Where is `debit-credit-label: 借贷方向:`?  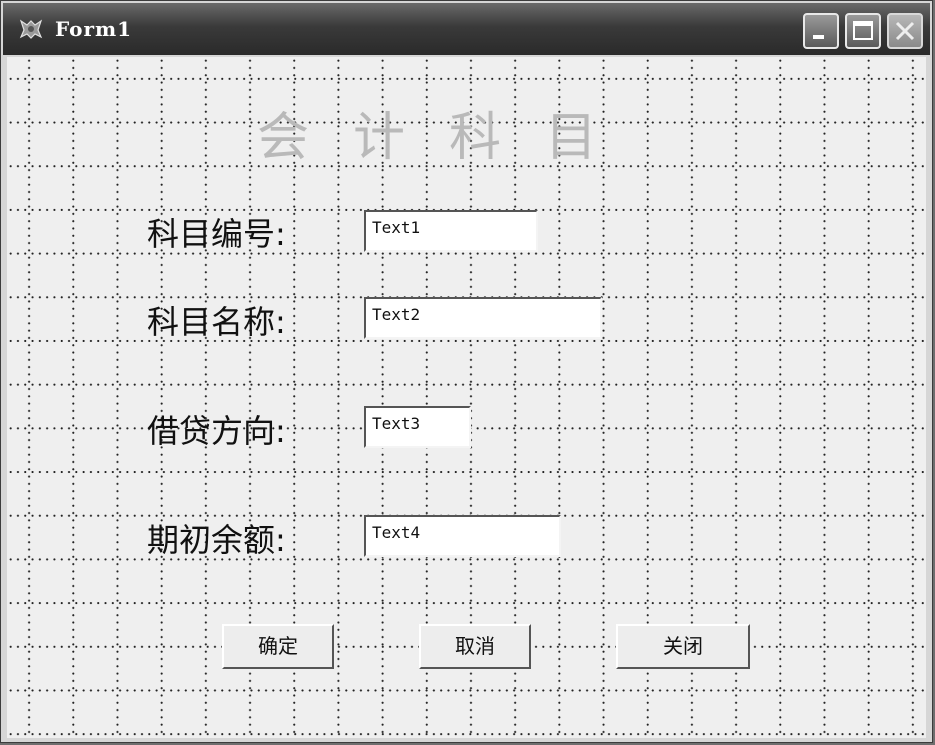 debit-credit-label: 借贷方向: is located at coordinates (216, 431).